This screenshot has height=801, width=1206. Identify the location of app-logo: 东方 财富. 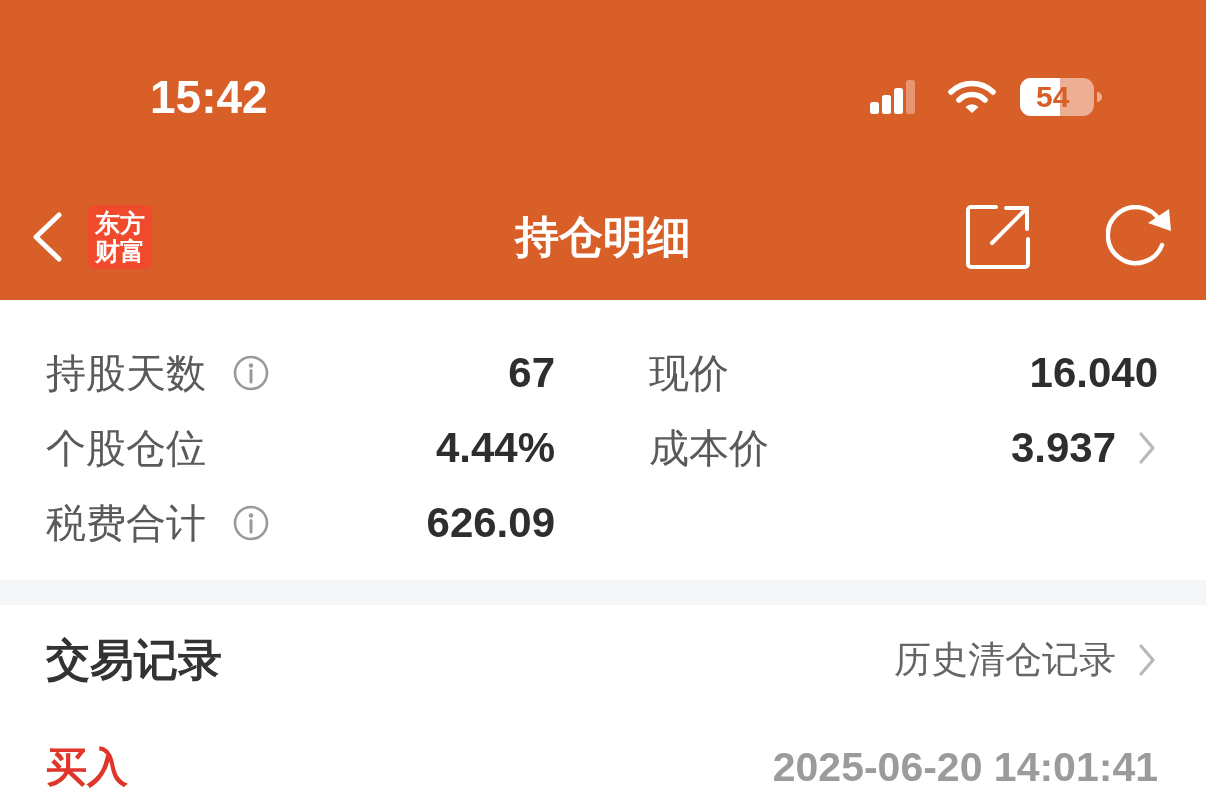
(120, 237).